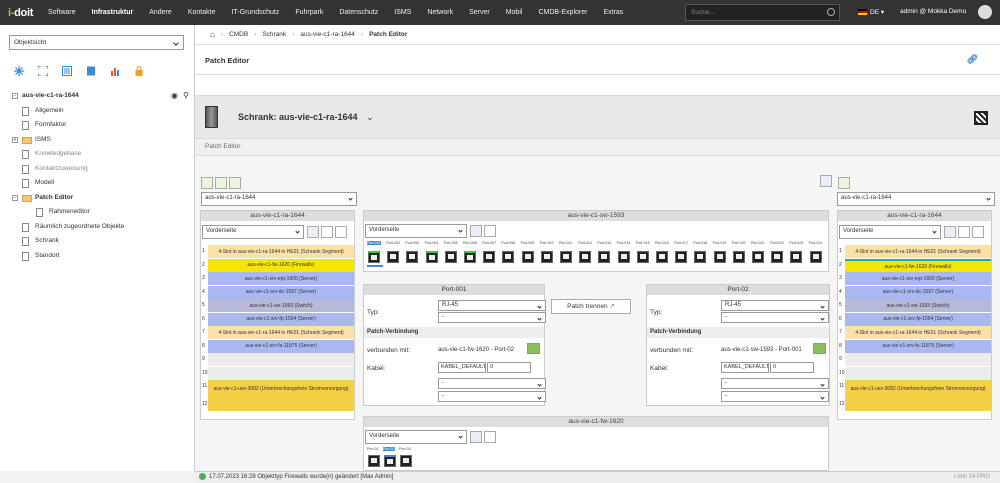  I want to click on tree-root: − aus-vie-c1-ra-1644 ◉ ⚲, so click(100, 96).